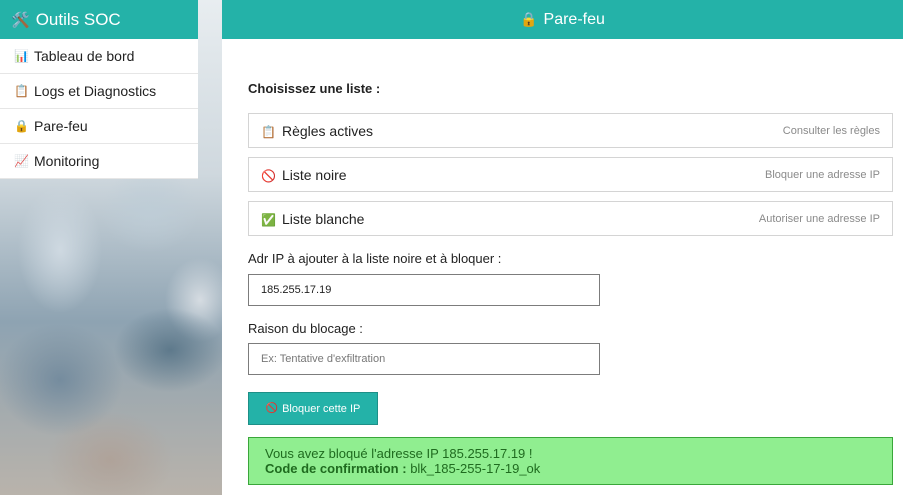 Image resolution: width=903 pixels, height=495 pixels. What do you see at coordinates (268, 219) in the screenshot?
I see `check-mark-icon: ✅` at bounding box center [268, 219].